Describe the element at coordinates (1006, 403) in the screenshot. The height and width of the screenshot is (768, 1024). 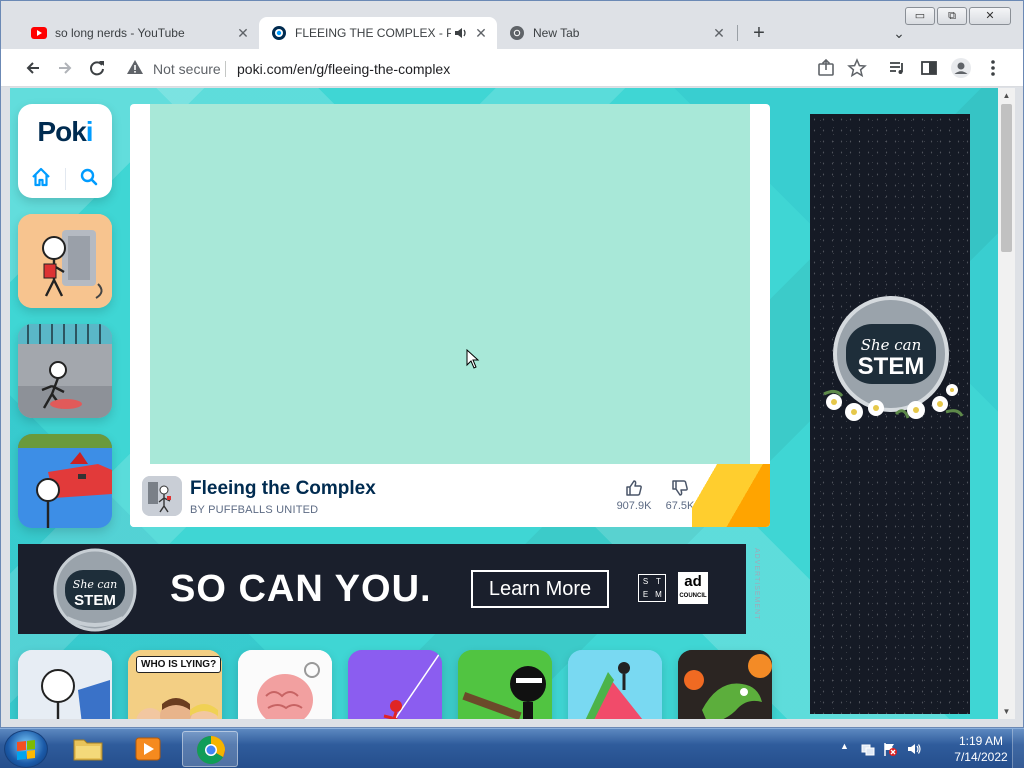
I see `vertical-scrollbar: ▲ ▼` at that location.